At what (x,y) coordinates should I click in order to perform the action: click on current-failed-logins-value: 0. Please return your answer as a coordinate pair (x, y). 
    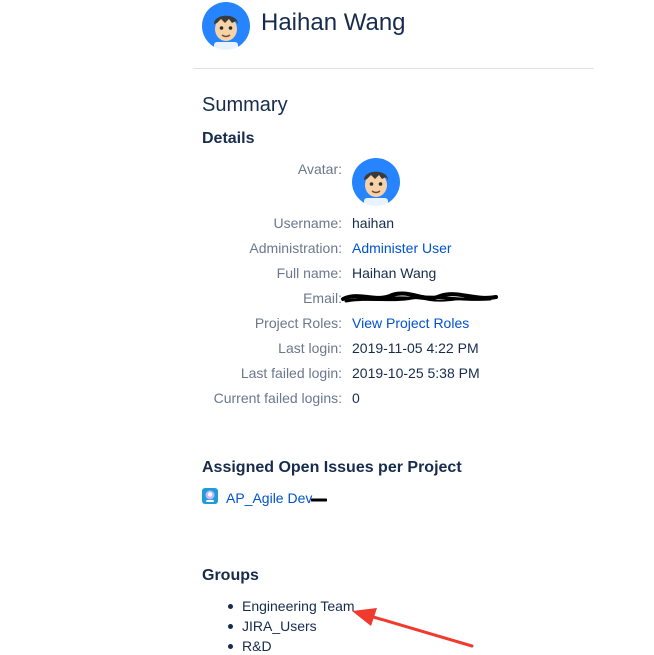
    Looking at the image, I should click on (356, 398).